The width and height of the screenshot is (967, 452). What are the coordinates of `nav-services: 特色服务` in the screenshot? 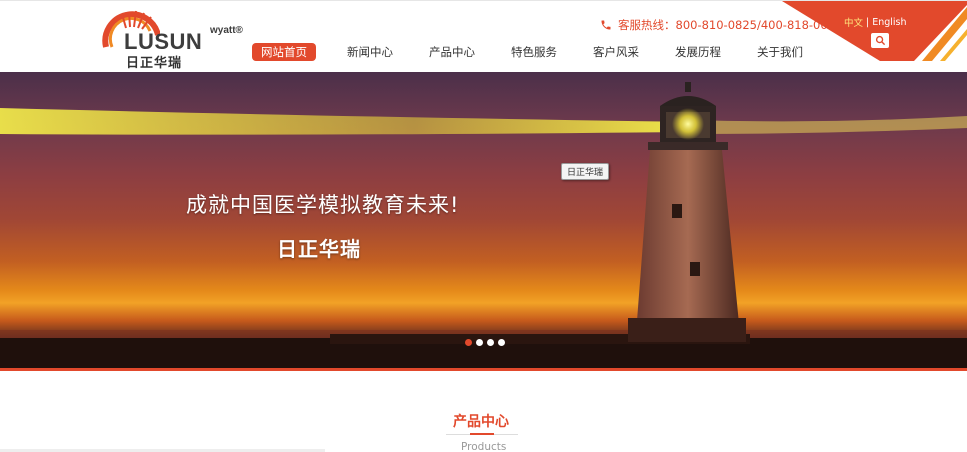 It's located at (534, 52).